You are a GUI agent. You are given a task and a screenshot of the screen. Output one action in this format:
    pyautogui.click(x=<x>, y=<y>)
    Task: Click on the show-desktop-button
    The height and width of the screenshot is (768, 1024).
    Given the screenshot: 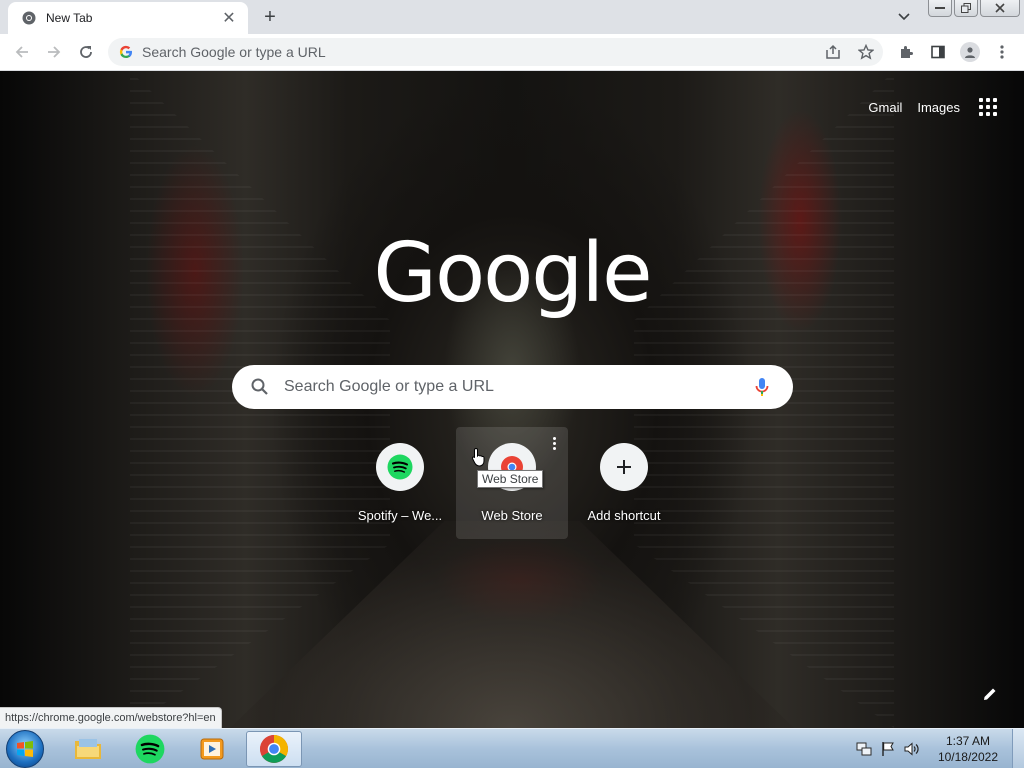 What is the action you would take?
    pyautogui.click(x=1018, y=748)
    